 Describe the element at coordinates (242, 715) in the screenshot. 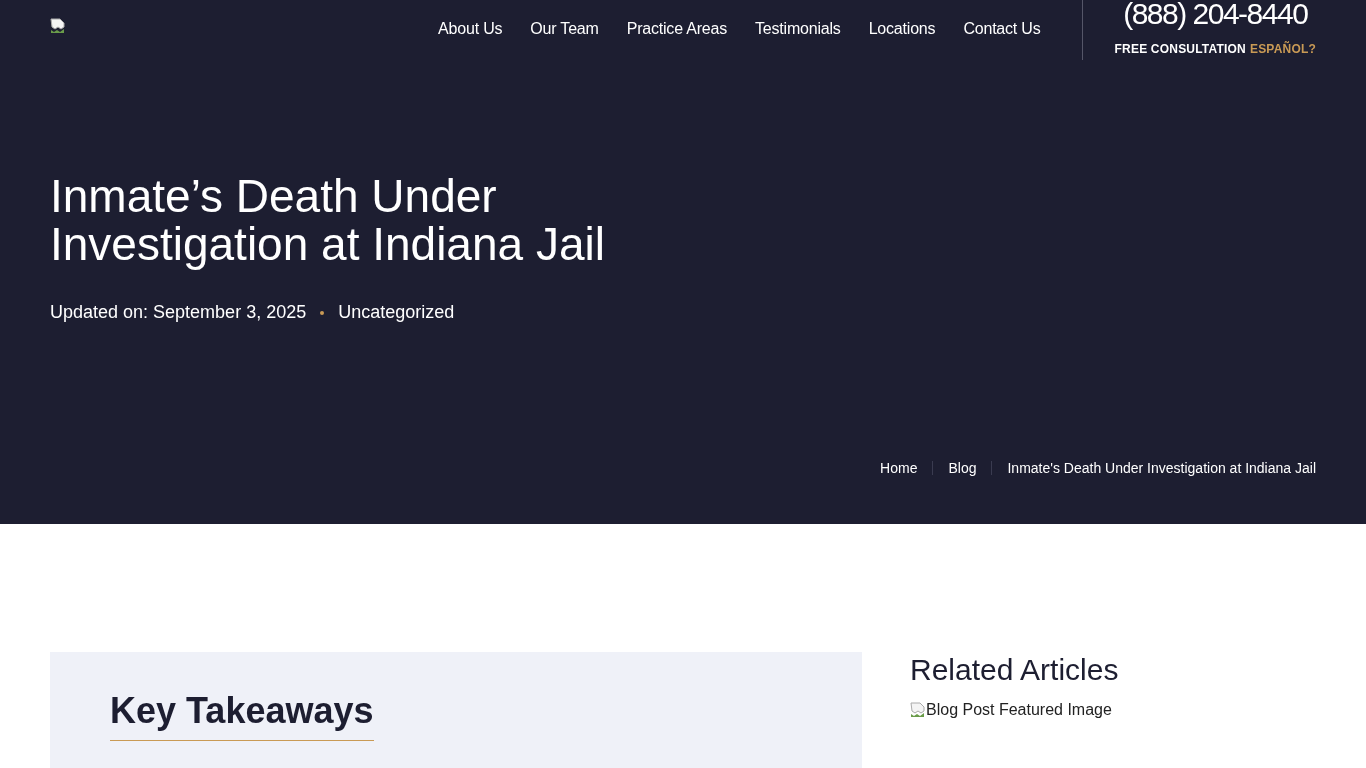

I see `key-takeaways-heading: Key Takeaways` at that location.